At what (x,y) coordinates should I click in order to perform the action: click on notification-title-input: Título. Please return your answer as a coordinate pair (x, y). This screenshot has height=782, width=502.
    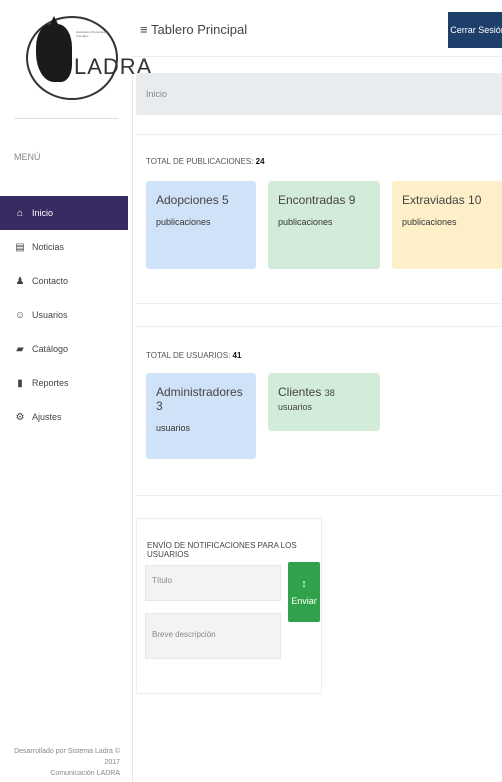
    Looking at the image, I should click on (213, 583).